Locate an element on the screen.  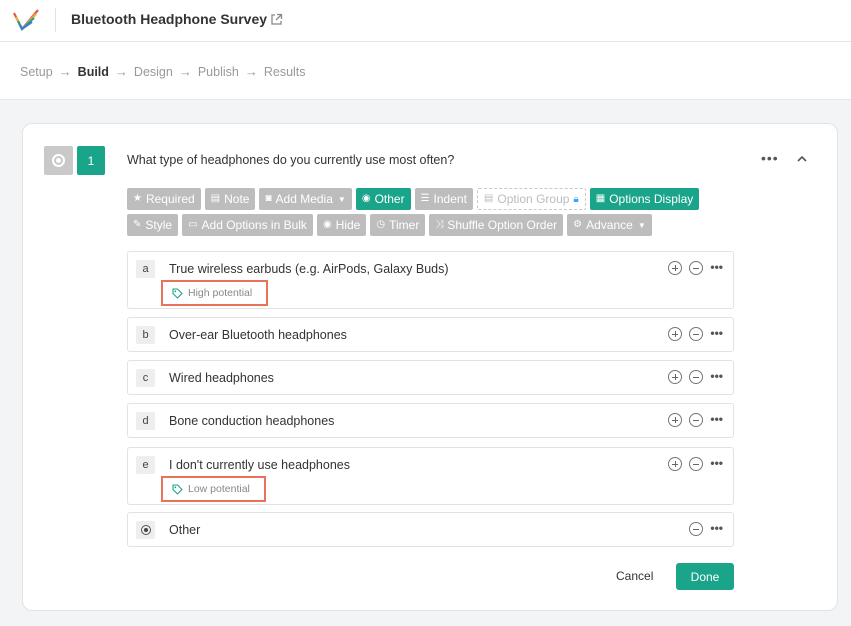
option-letter: e is located at coordinates (145, 465).